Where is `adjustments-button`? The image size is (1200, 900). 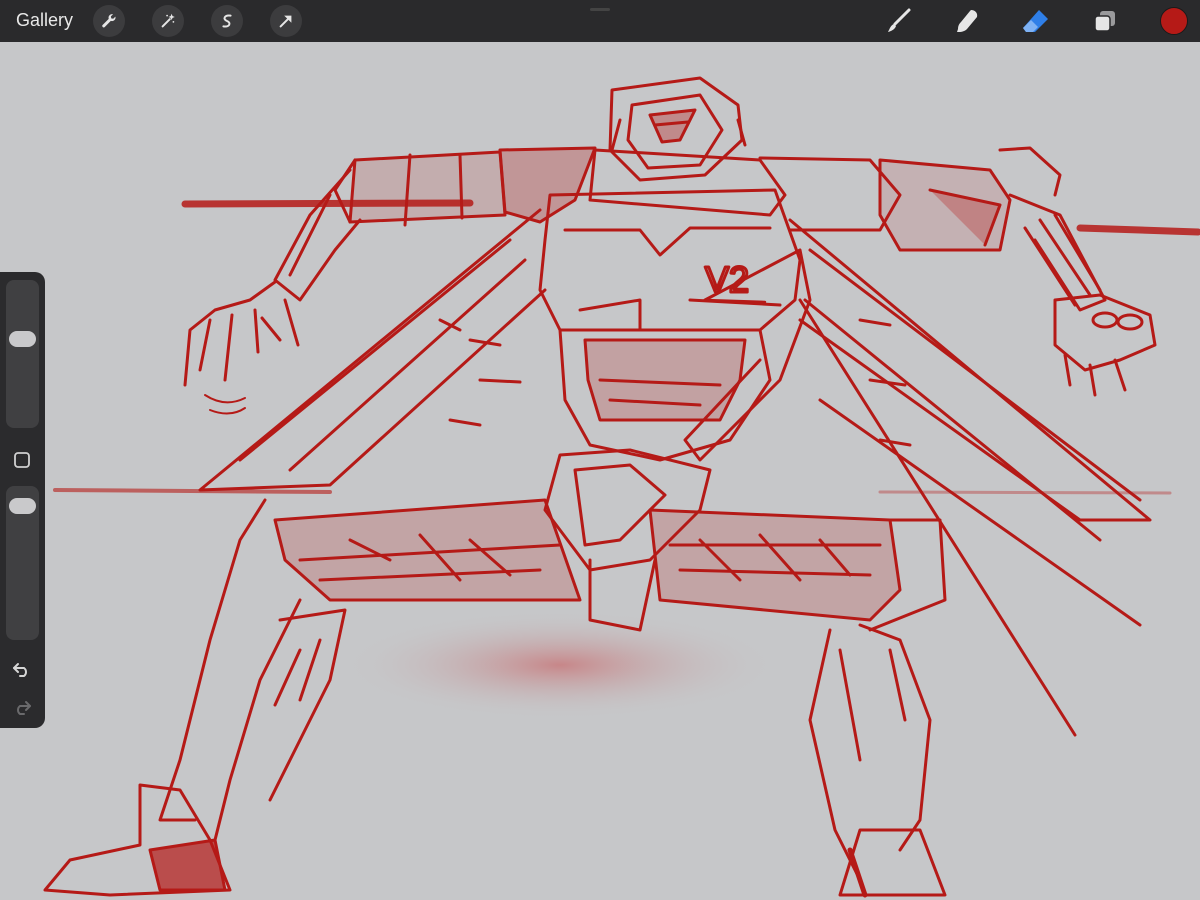
adjustments-button is located at coordinates (168, 21).